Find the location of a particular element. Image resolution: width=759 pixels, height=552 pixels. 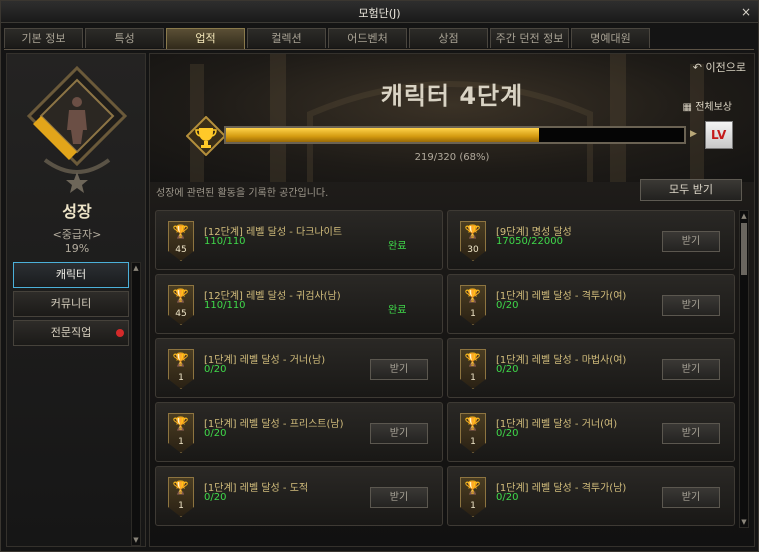

trophy-icon is located at coordinates (206, 136).